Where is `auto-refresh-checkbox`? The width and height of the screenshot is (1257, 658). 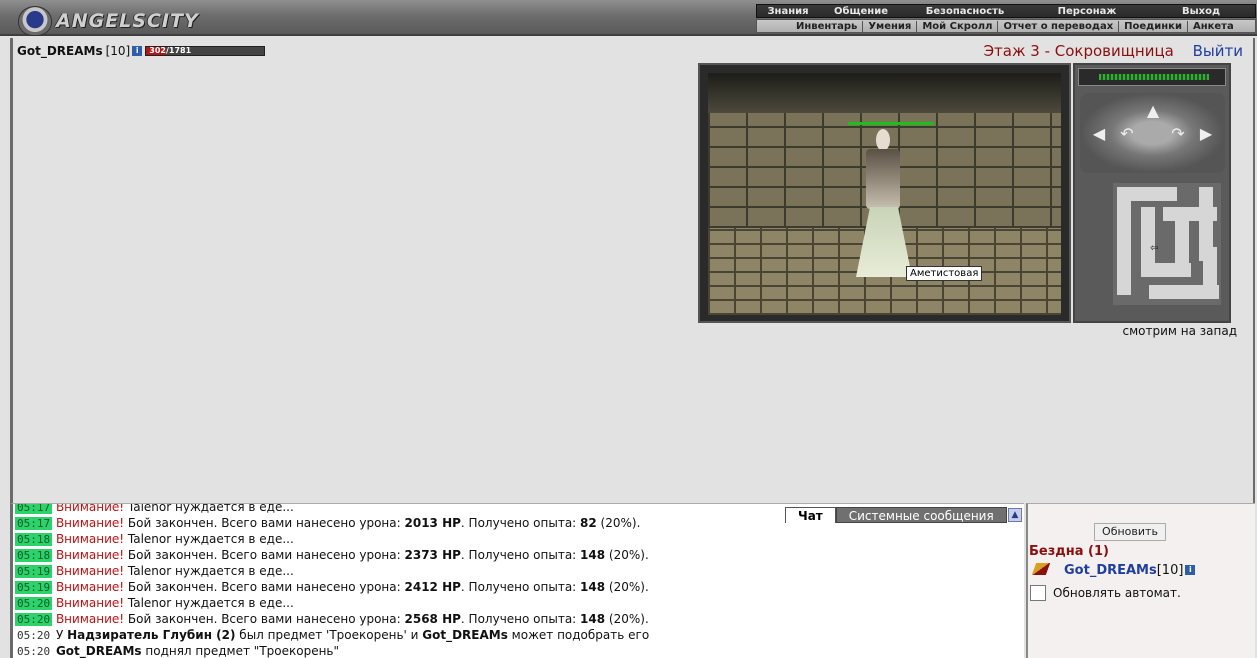
auto-refresh-checkbox is located at coordinates (1038, 593).